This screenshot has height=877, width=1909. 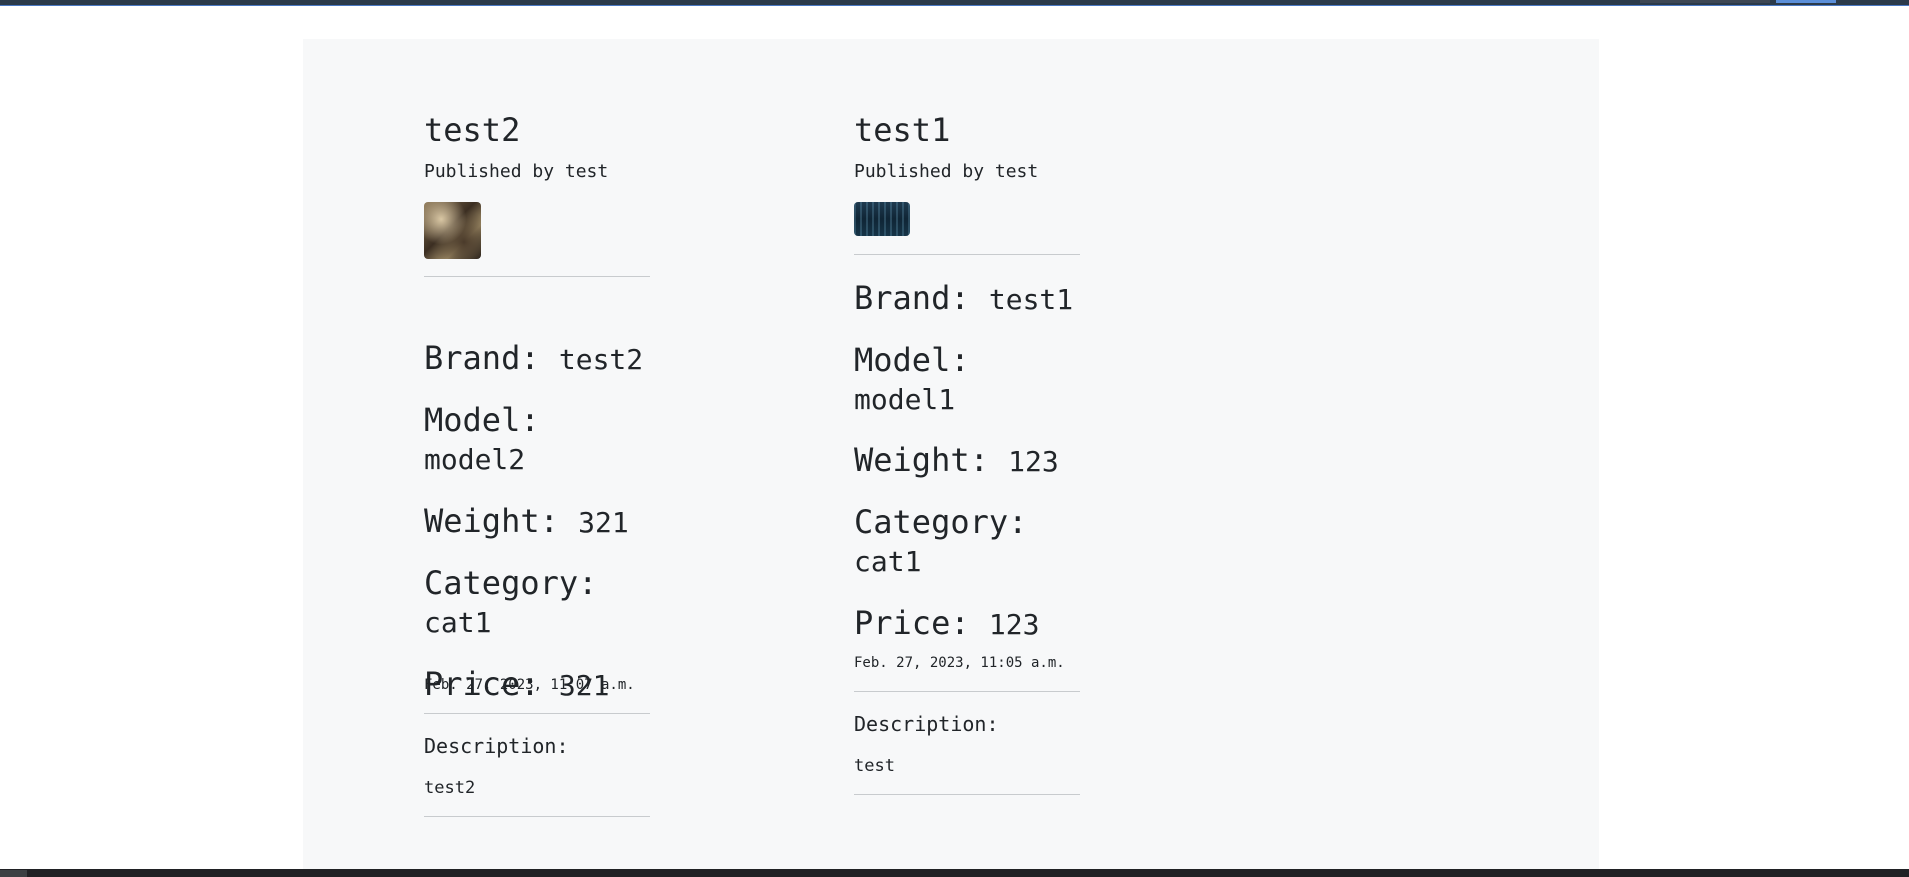 What do you see at coordinates (537, 440) in the screenshot?
I see `model-field: Model: model2` at bounding box center [537, 440].